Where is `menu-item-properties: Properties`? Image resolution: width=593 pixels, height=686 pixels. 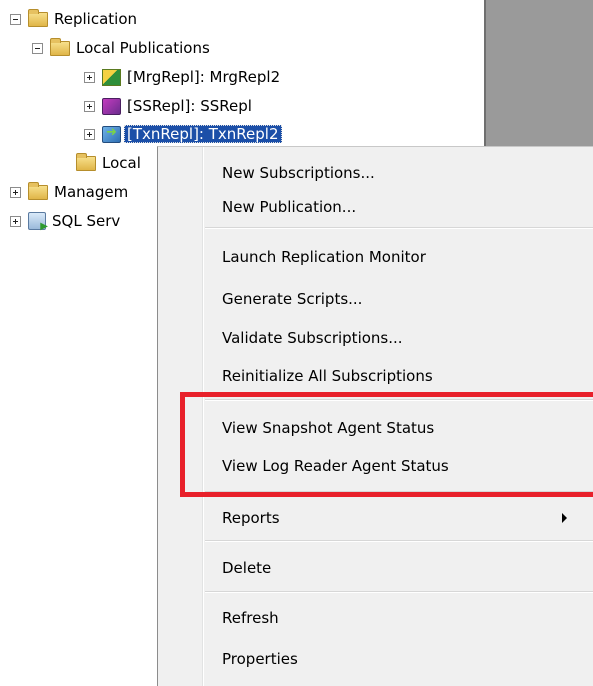
menu-item-properties: Properties is located at coordinates (398, 659).